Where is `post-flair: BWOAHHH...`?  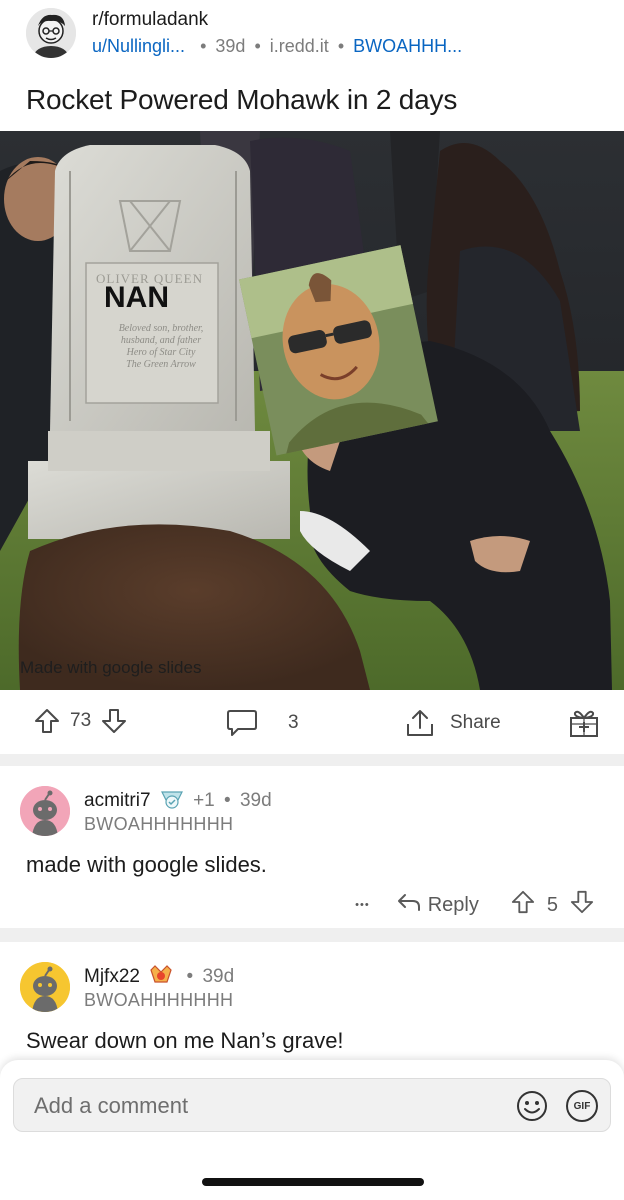 post-flair: BWOAHHH... is located at coordinates (407, 46).